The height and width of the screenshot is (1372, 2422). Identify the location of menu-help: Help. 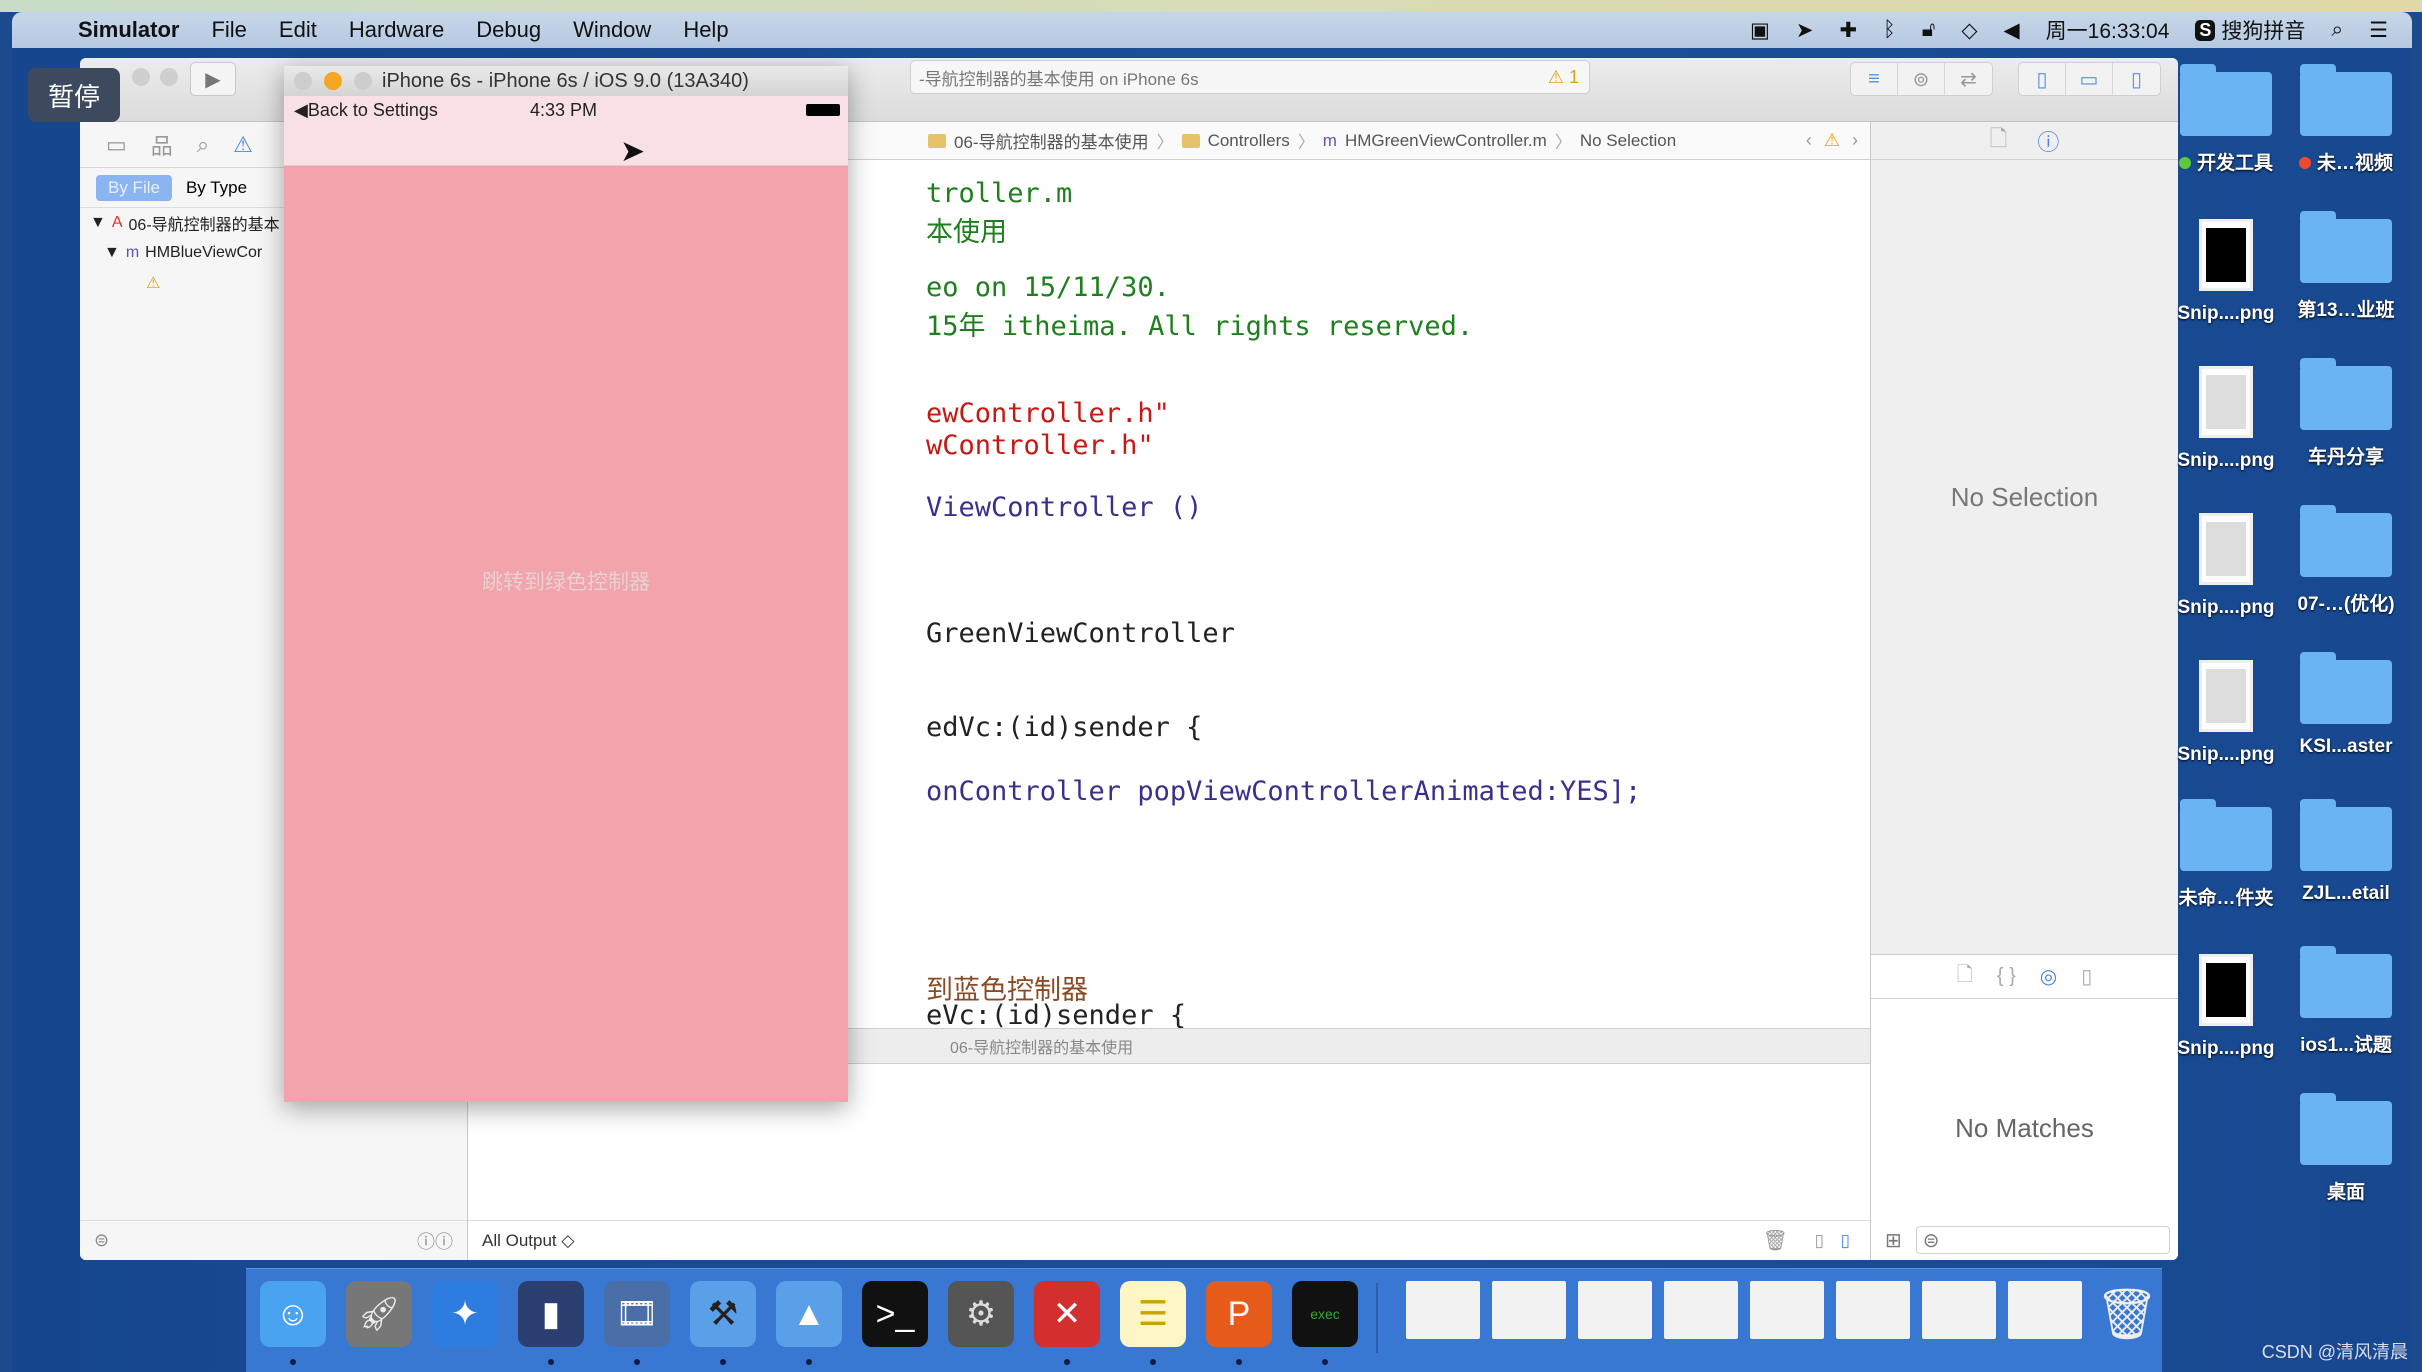
(705, 30).